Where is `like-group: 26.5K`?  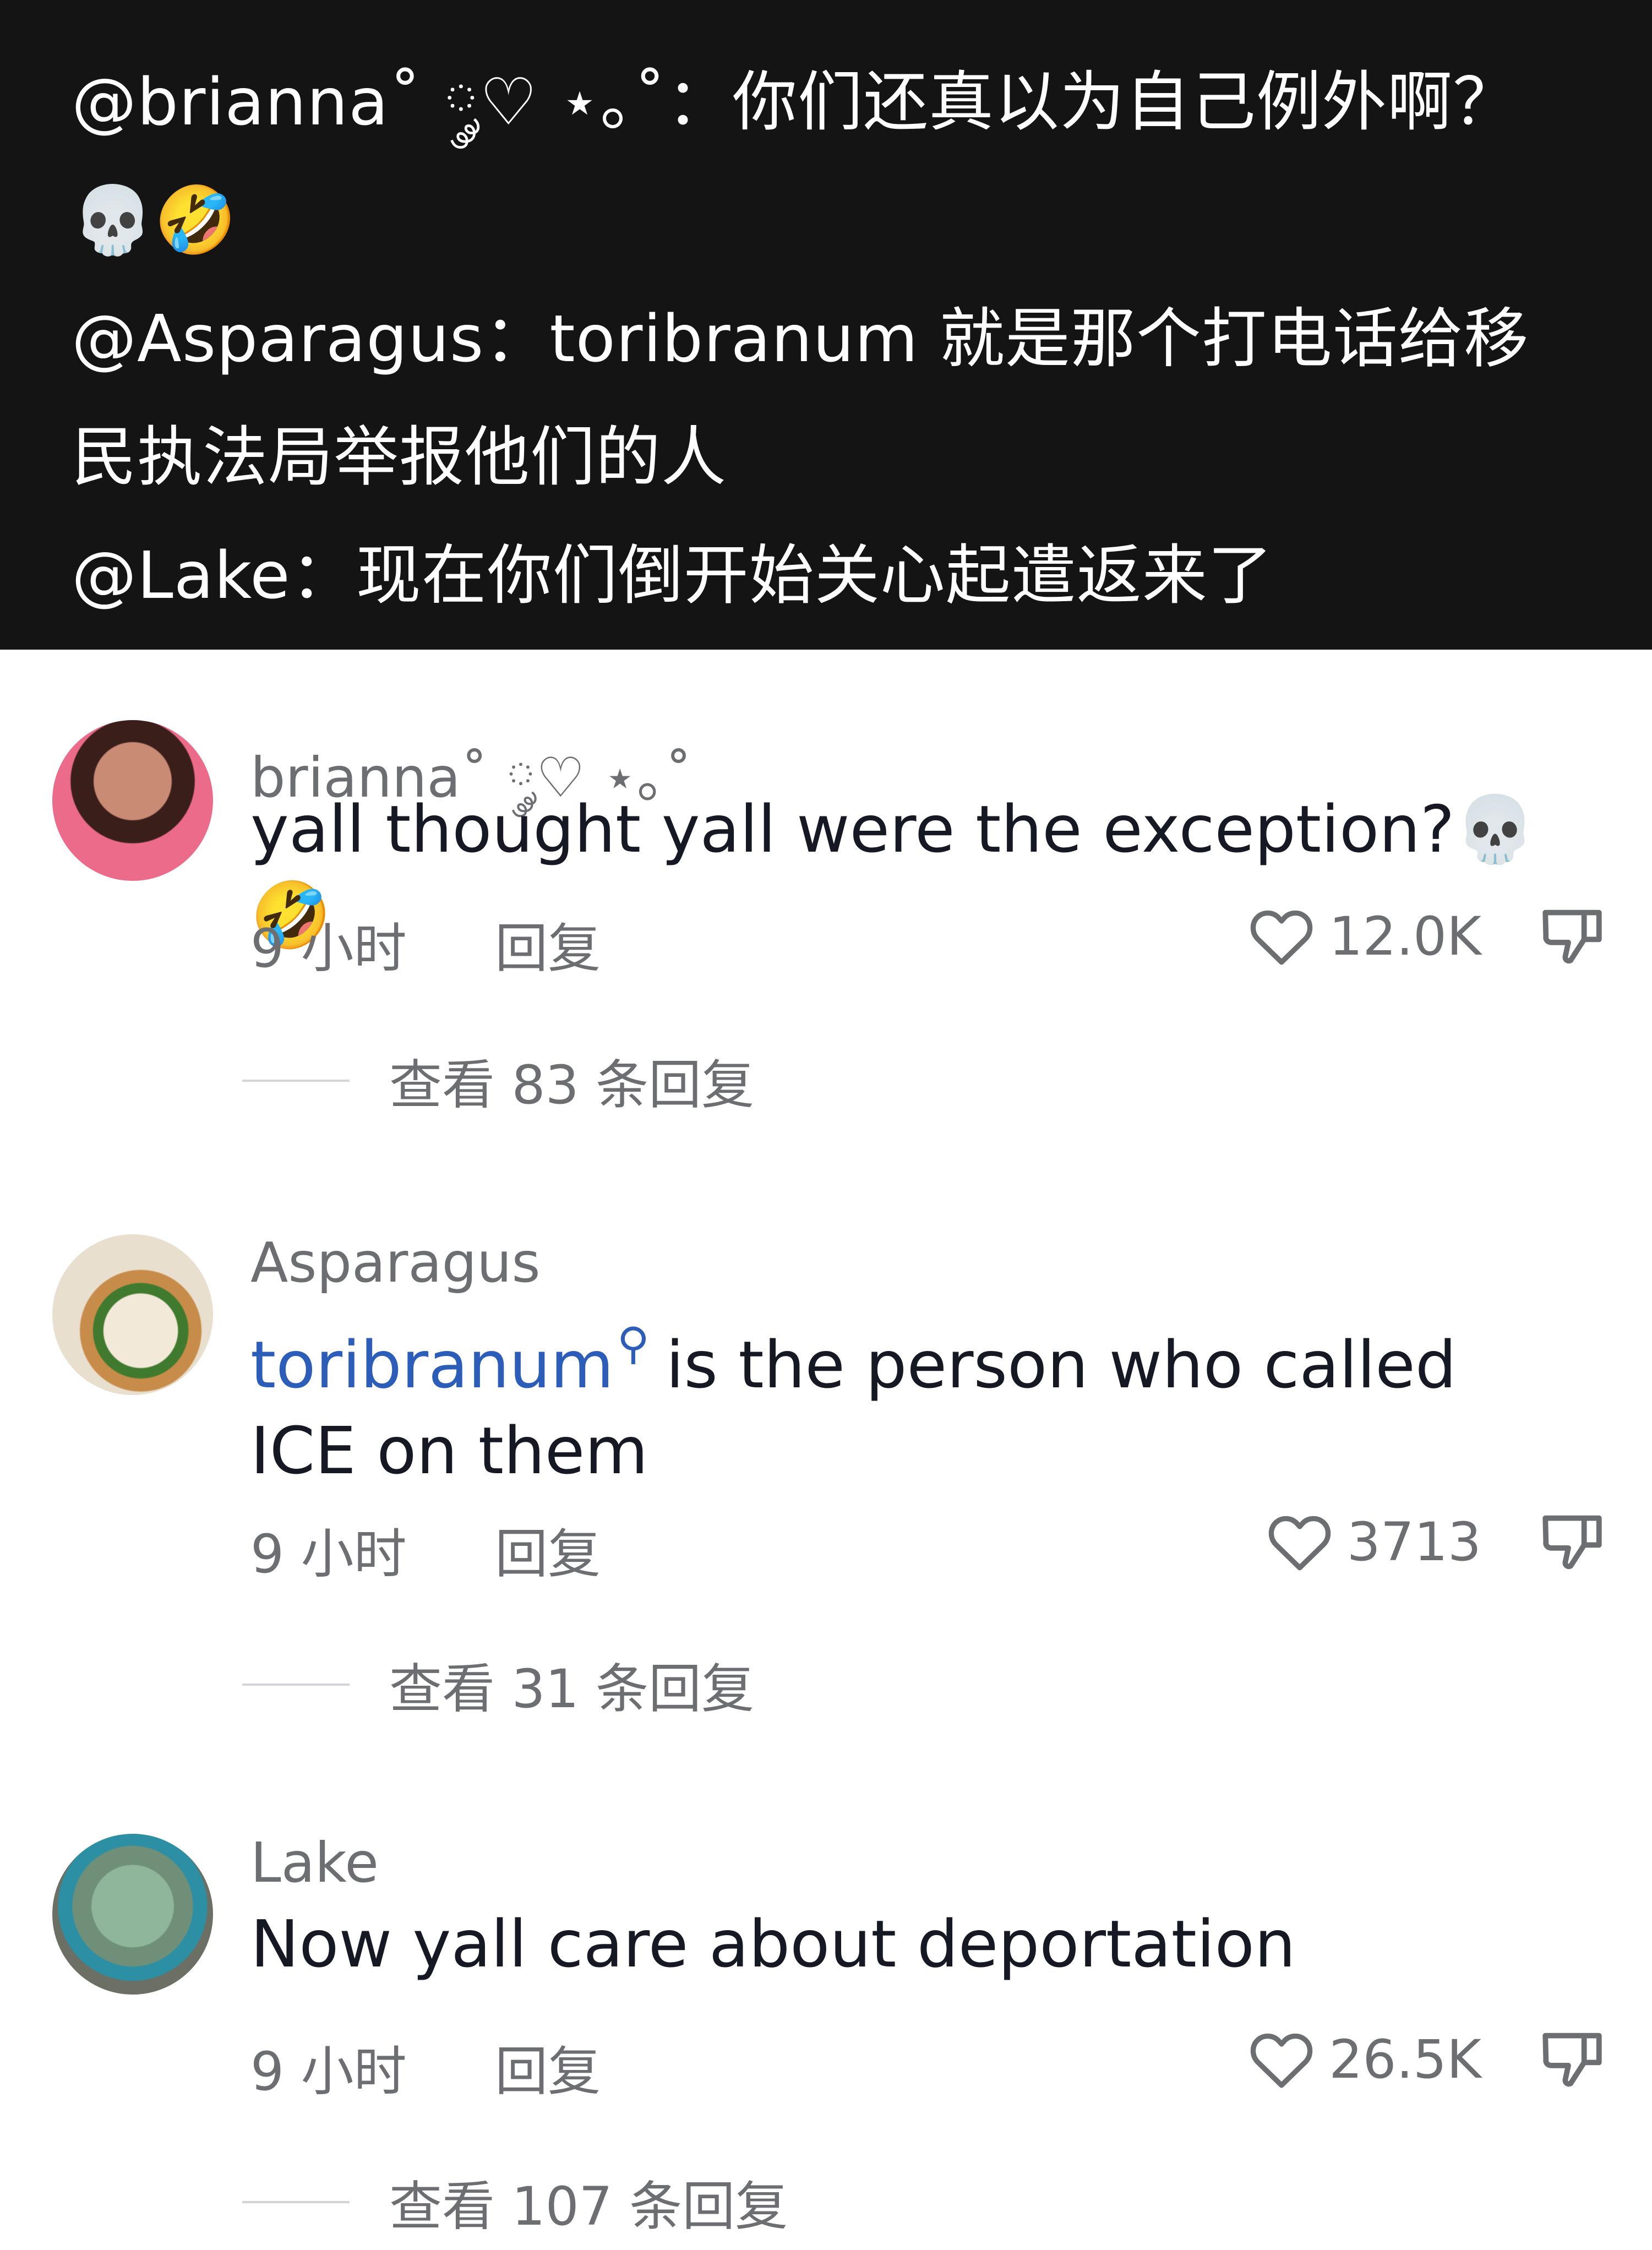 like-group: 26.5K is located at coordinates (1426, 2059).